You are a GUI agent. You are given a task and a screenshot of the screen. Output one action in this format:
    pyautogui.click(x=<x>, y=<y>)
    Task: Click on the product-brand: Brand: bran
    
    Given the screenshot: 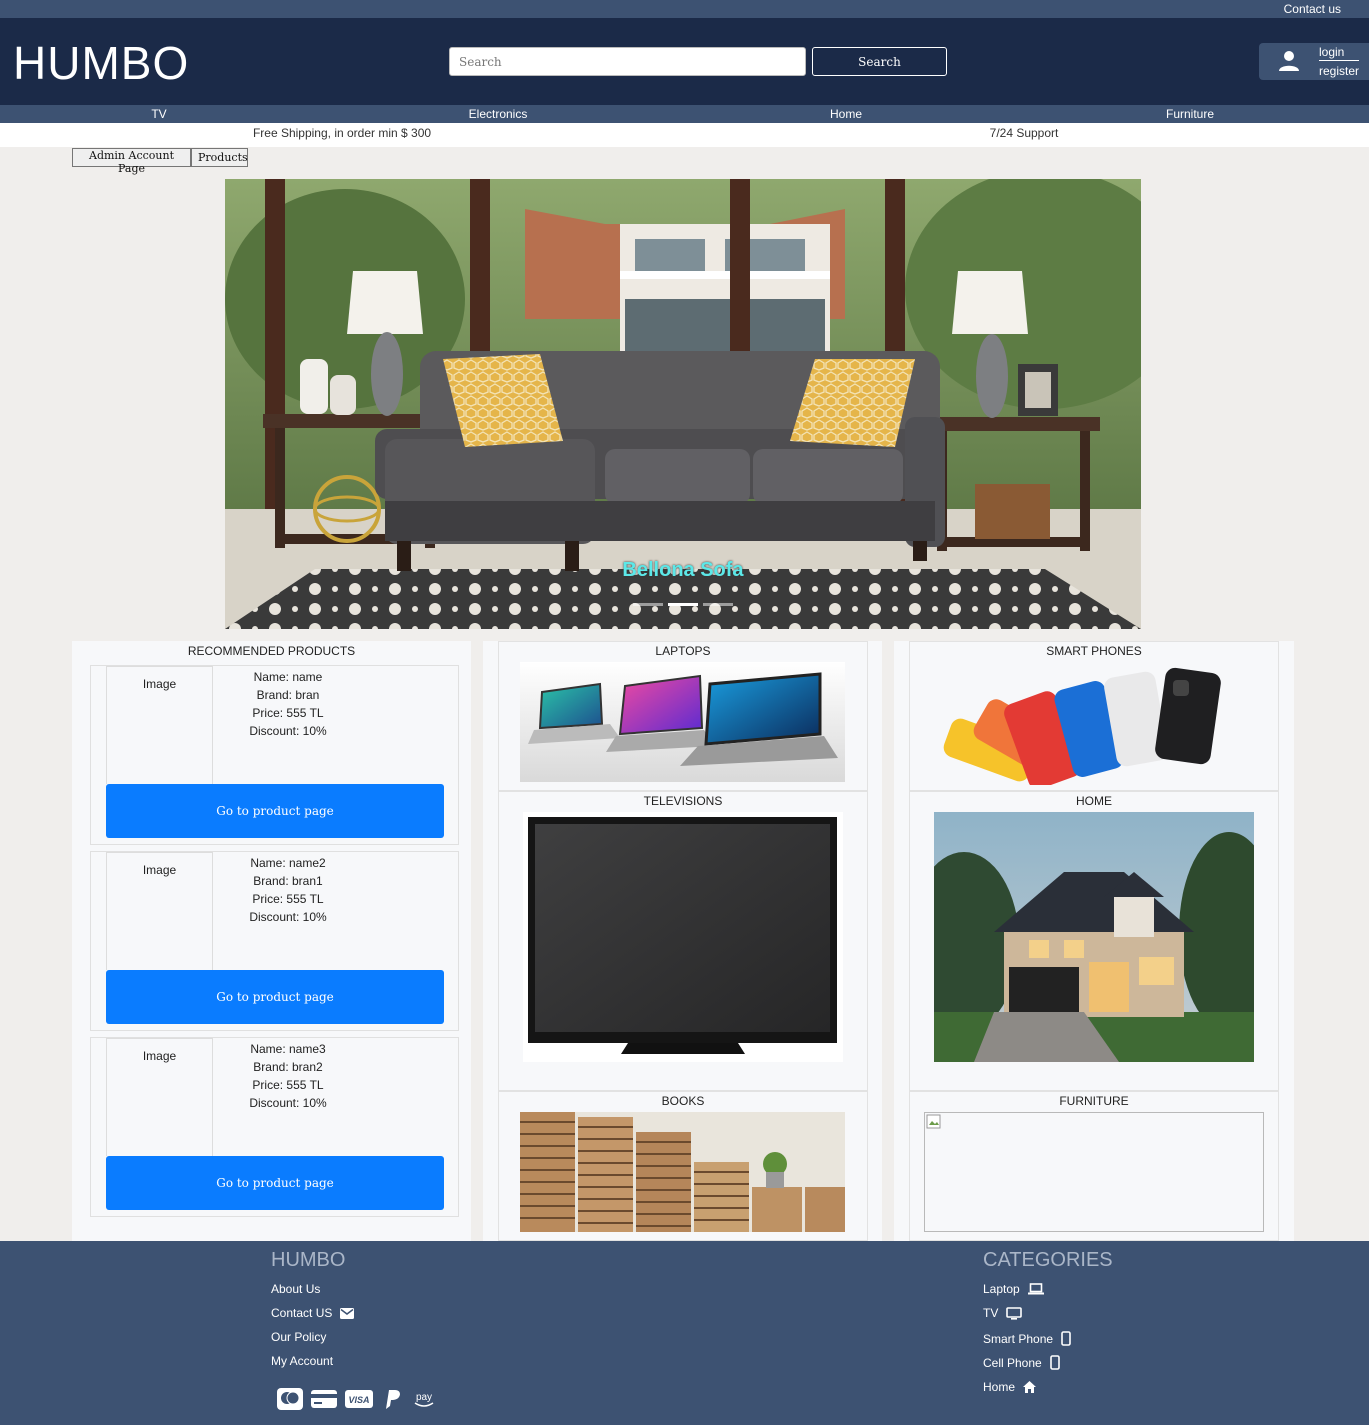 What is the action you would take?
    pyautogui.click(x=288, y=695)
    